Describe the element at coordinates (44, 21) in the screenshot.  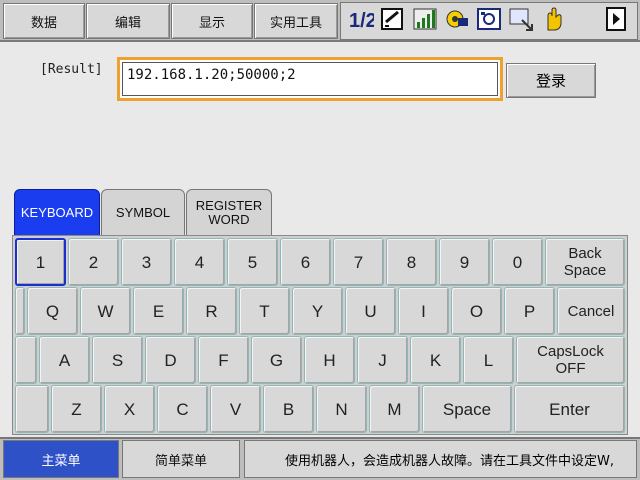
I see `menu-data-button: 数据` at that location.